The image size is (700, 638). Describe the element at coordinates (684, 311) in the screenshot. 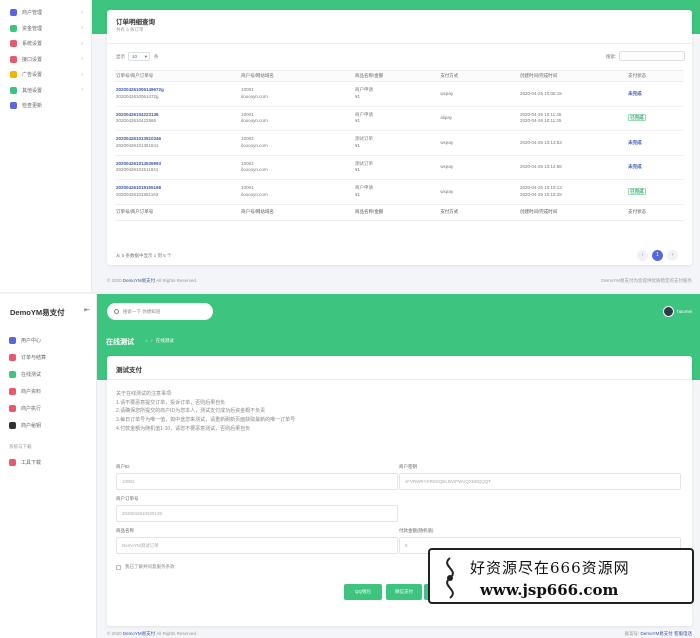

I see `user-name: haomei` at that location.